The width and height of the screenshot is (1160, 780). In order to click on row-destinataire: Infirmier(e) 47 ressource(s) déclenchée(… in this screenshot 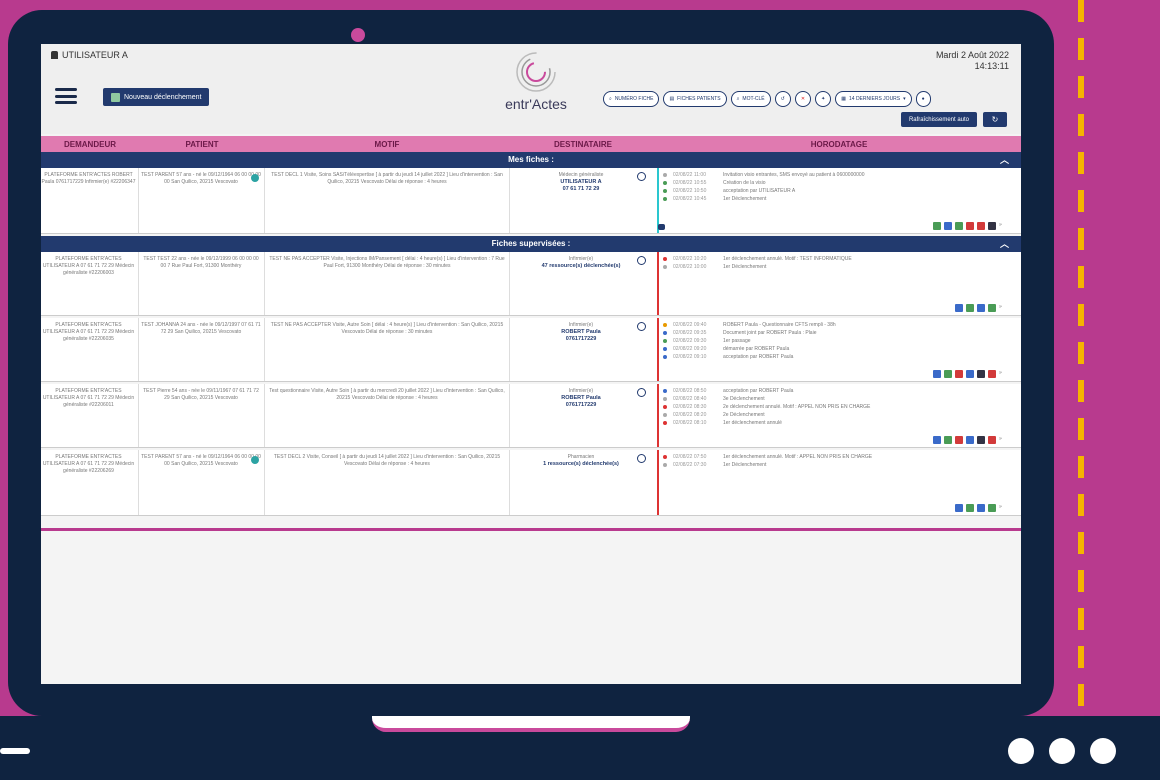, I will do `click(581, 262)`.